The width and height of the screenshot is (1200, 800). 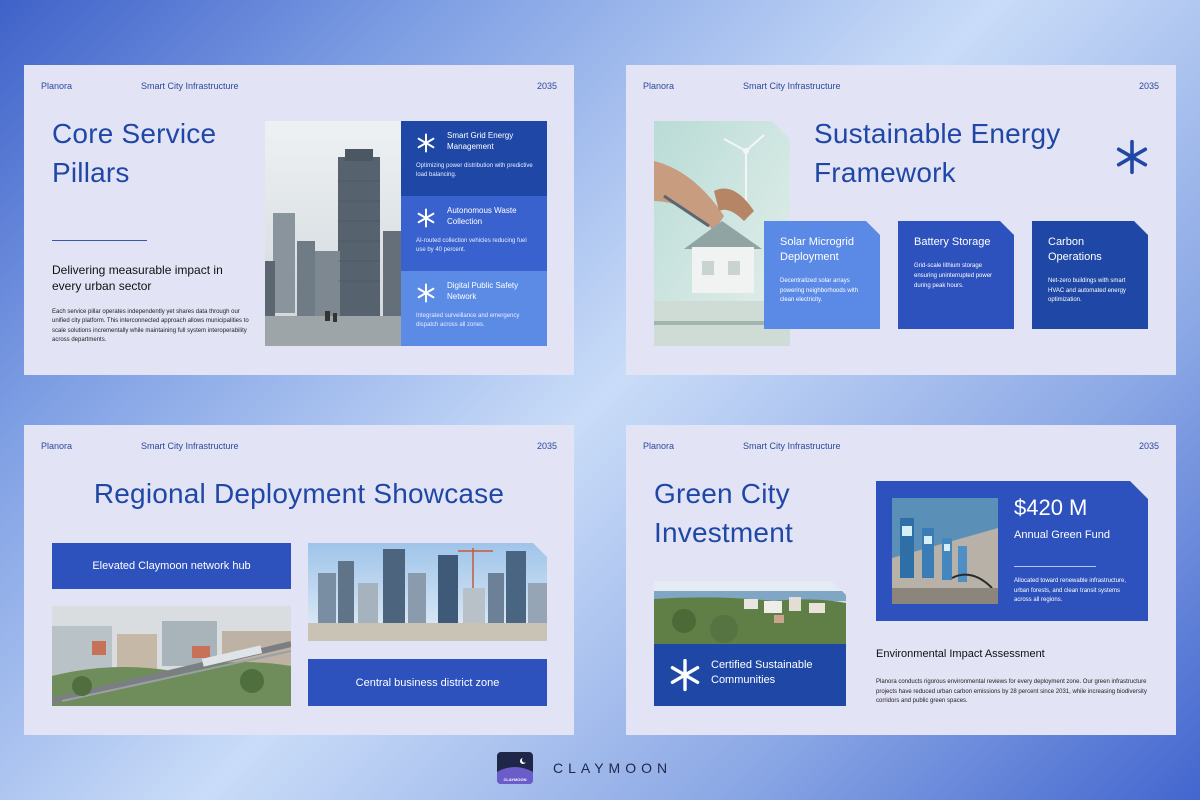 What do you see at coordinates (482, 216) in the screenshot?
I see `pillar-title: Autonomous Waste Collection` at bounding box center [482, 216].